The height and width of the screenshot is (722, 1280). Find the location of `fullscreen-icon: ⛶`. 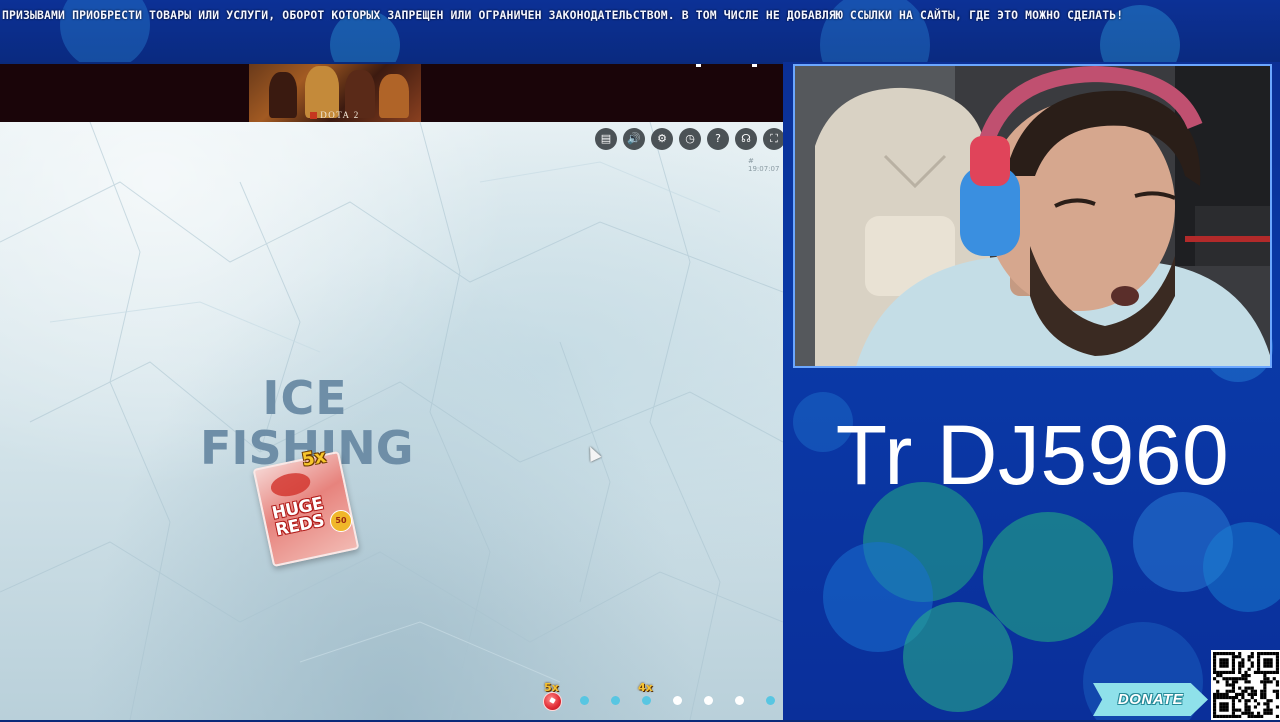

fullscreen-icon: ⛶ is located at coordinates (774, 139).